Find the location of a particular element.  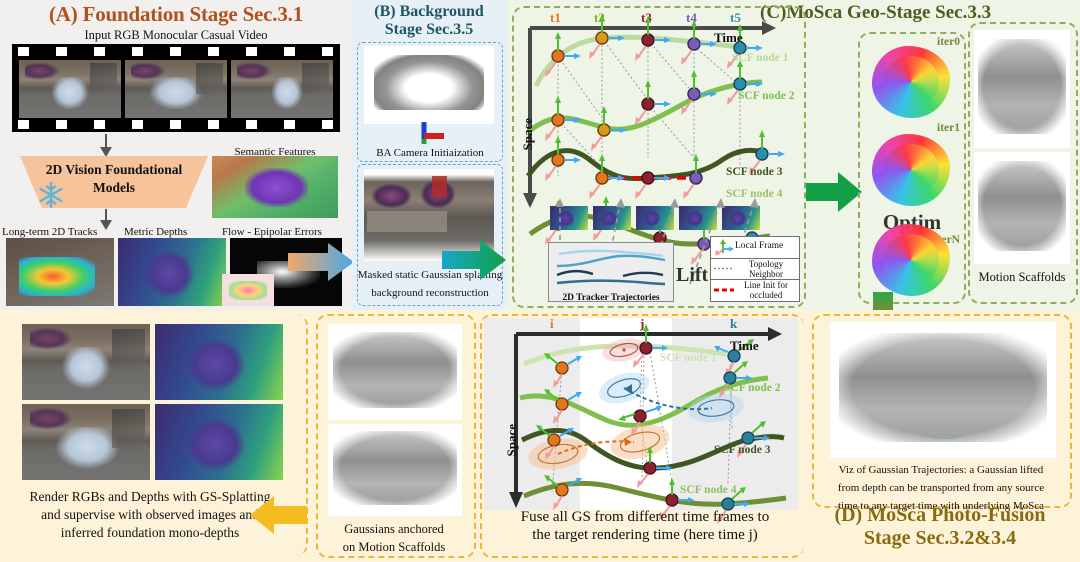

fuse-scf-node-label-3: SCF node 3 is located at coordinates (742, 450).